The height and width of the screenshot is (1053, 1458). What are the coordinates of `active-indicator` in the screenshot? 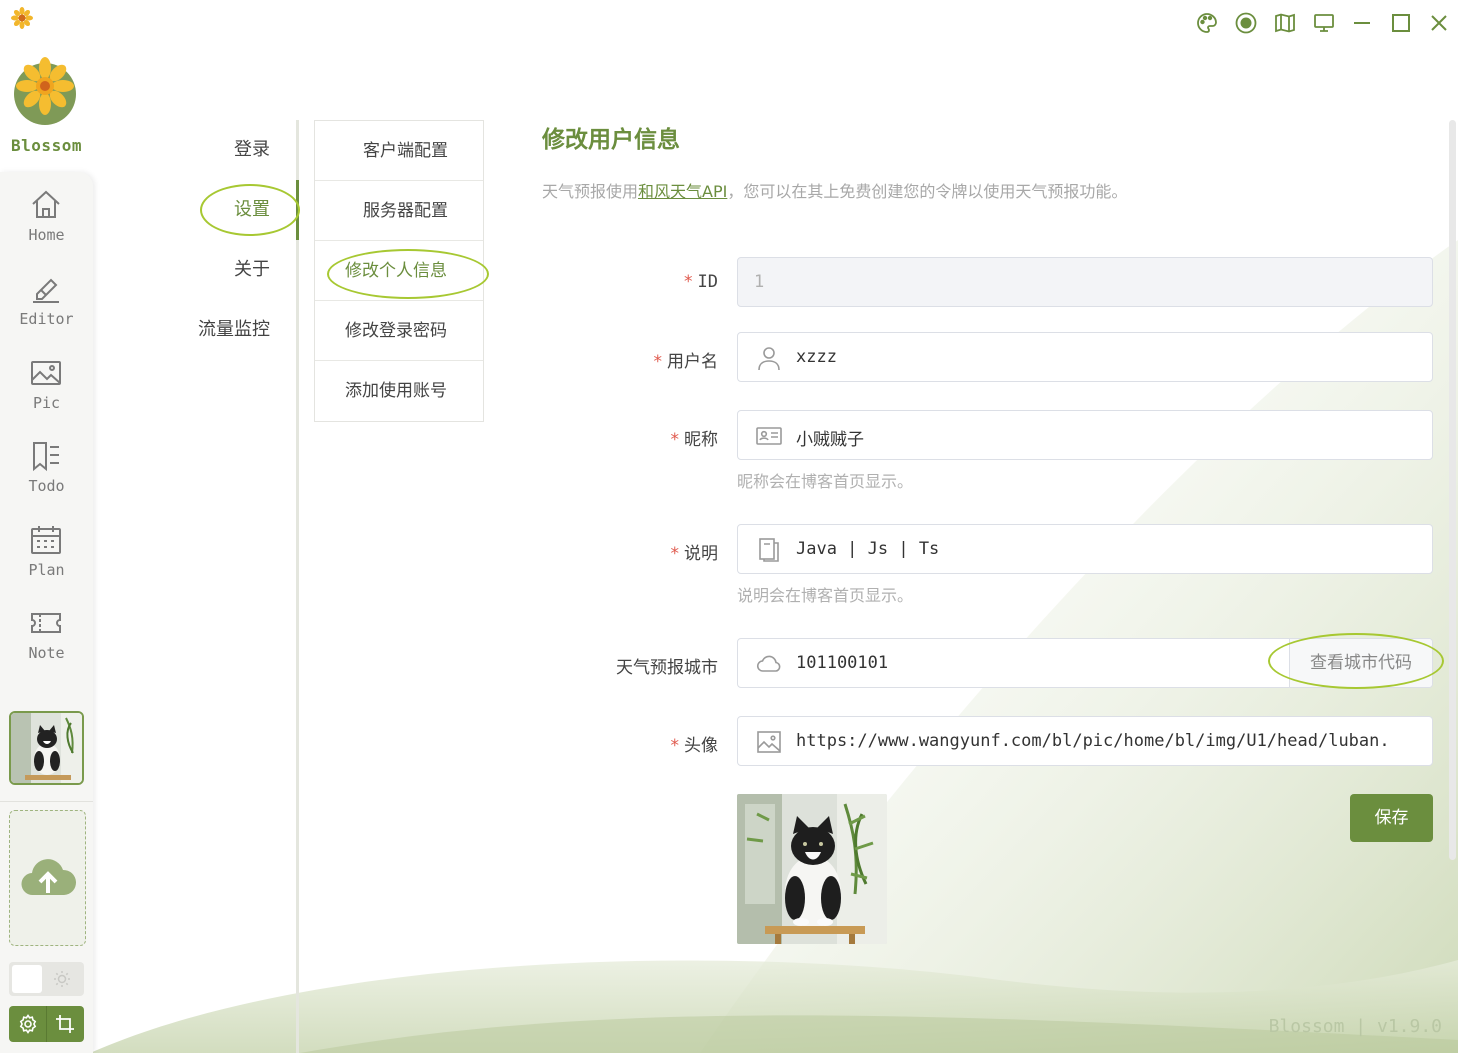 It's located at (297, 210).